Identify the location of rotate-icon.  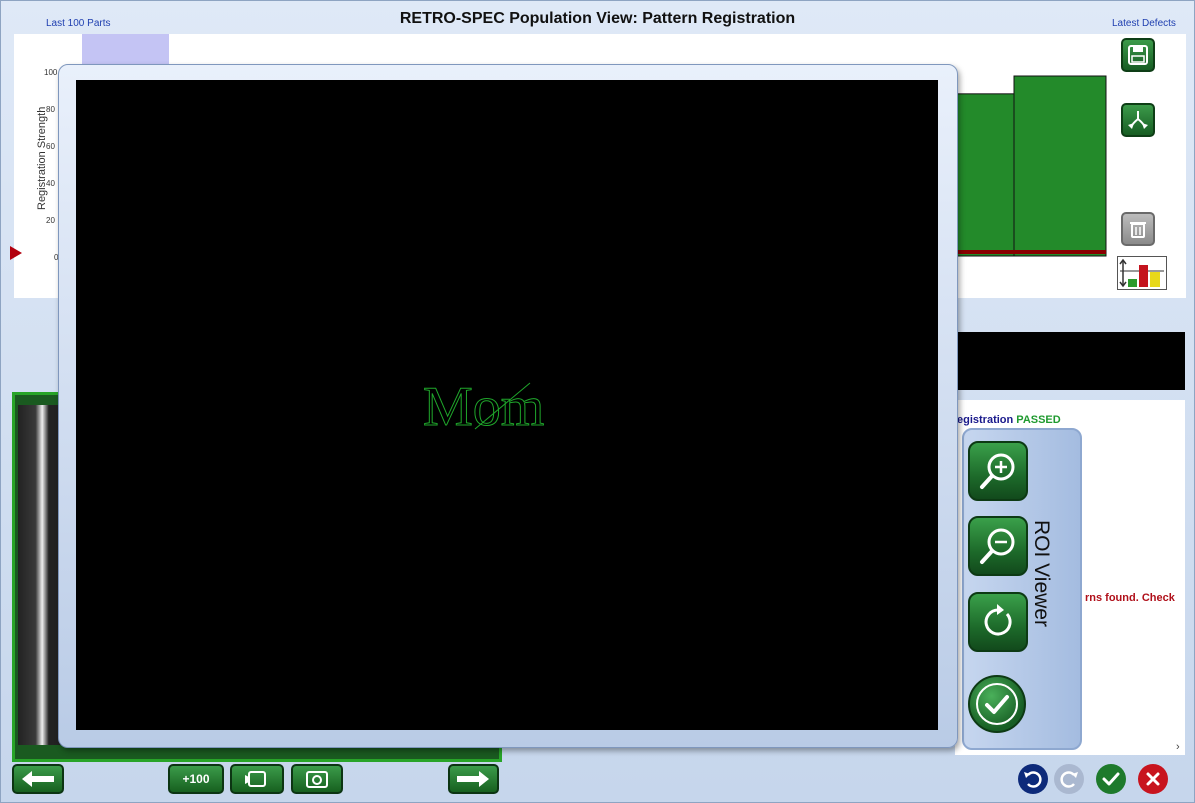
(998, 620).